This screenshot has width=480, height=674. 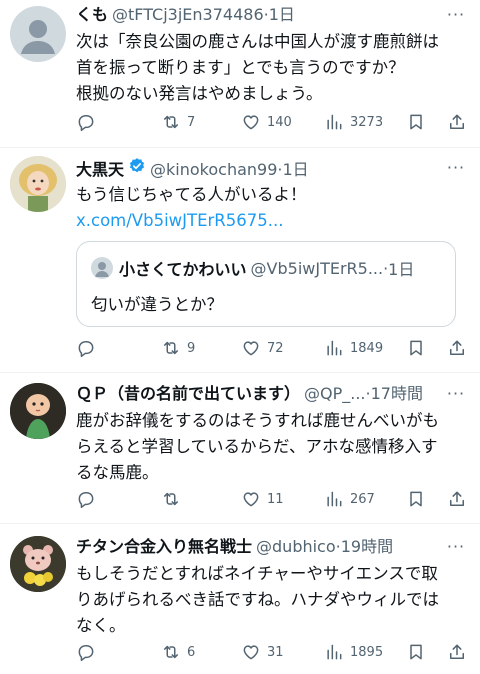 What do you see at coordinates (38, 184) in the screenshot?
I see `avatar-doll` at bounding box center [38, 184].